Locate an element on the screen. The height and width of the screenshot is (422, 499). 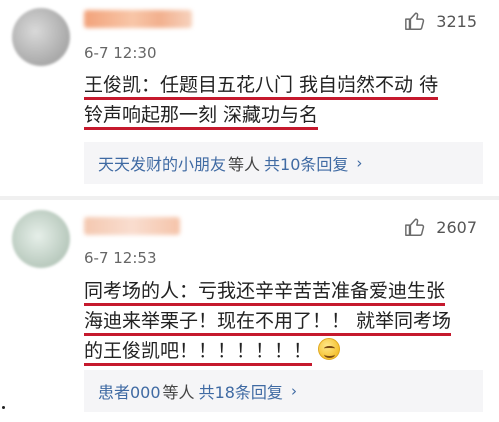
comment-text-line: 铃声响起那一刻 深藏功与名 is located at coordinates (201, 117).